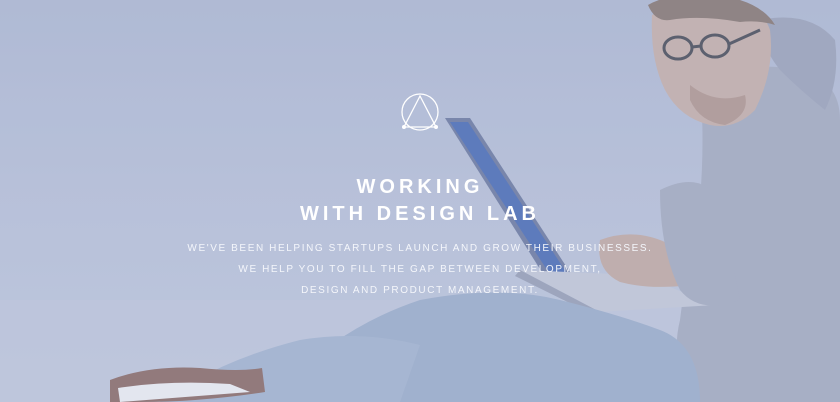 This screenshot has height=402, width=840. I want to click on hero-title-line-1: WORKING, so click(420, 187).